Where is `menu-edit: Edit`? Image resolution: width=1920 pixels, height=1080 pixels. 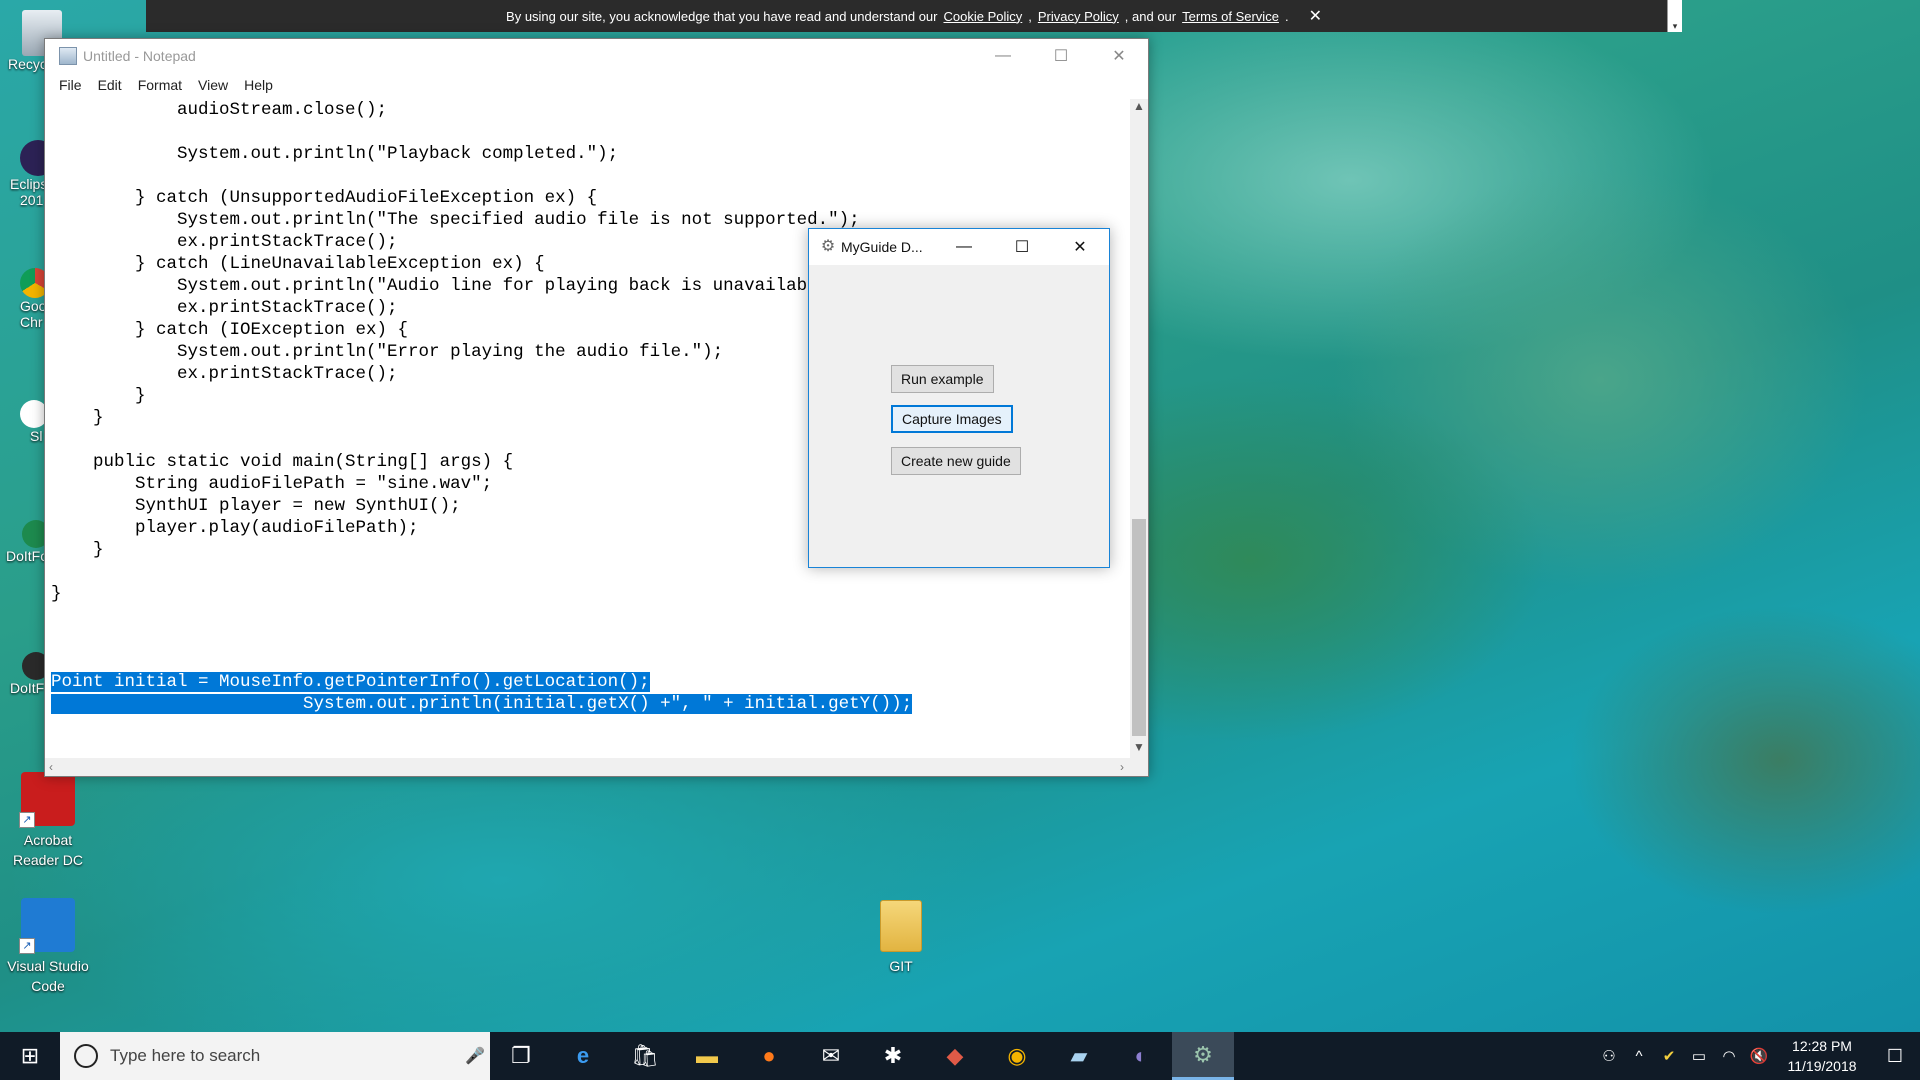 menu-edit: Edit is located at coordinates (110, 85).